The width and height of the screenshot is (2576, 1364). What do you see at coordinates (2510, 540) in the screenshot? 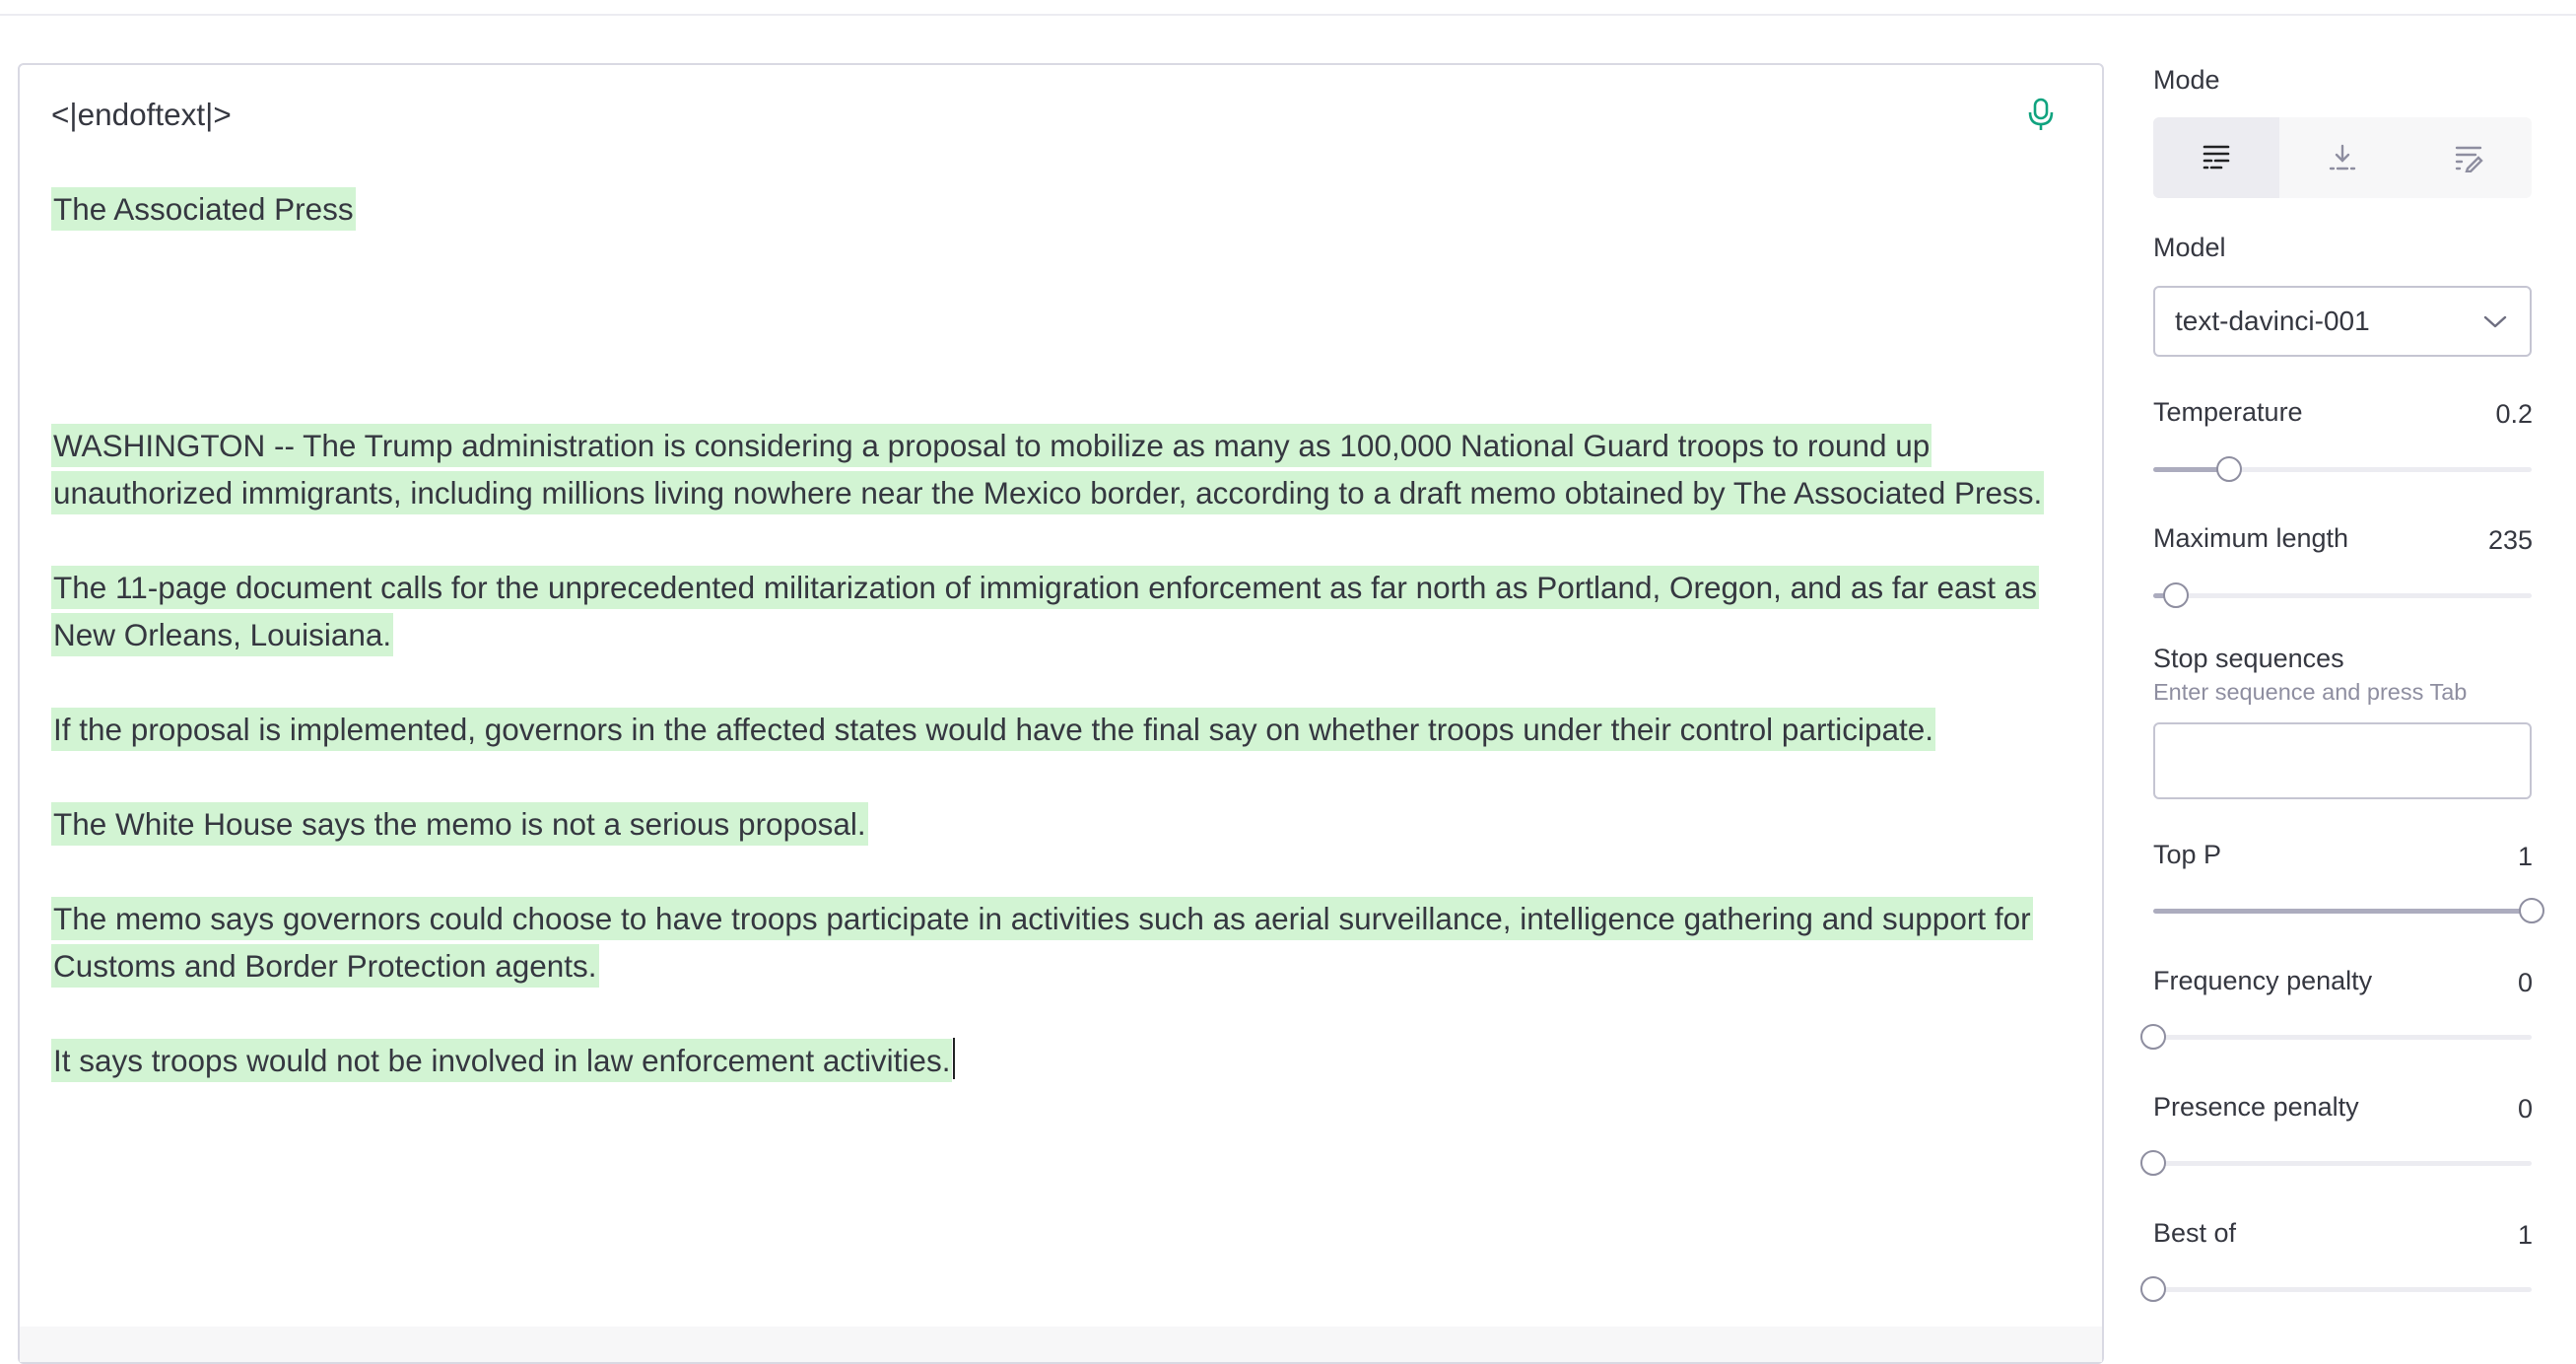
I see `maximum-length-value: 235` at bounding box center [2510, 540].